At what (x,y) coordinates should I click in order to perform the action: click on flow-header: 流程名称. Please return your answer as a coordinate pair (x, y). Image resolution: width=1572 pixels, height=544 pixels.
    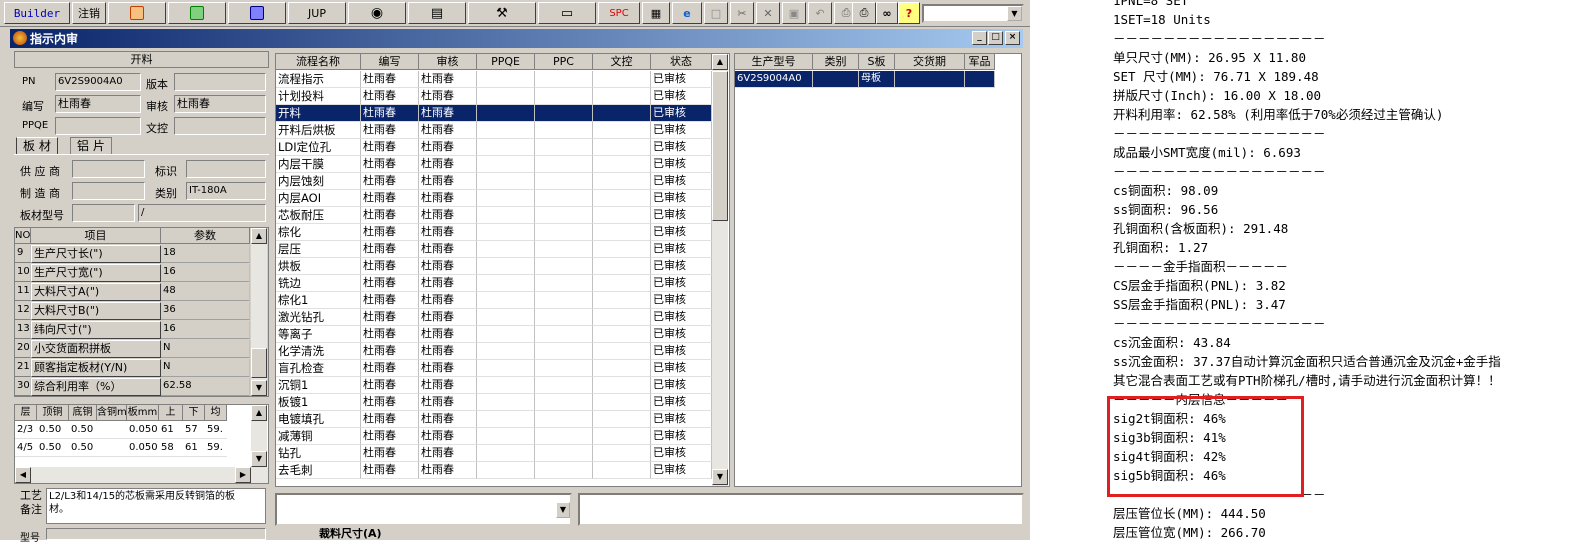
    Looking at the image, I should click on (318, 62).